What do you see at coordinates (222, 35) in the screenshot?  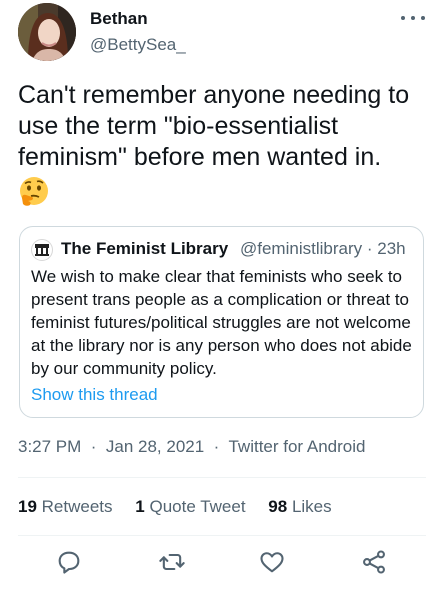 I see `tweet-header: Bethan @BettySea_` at bounding box center [222, 35].